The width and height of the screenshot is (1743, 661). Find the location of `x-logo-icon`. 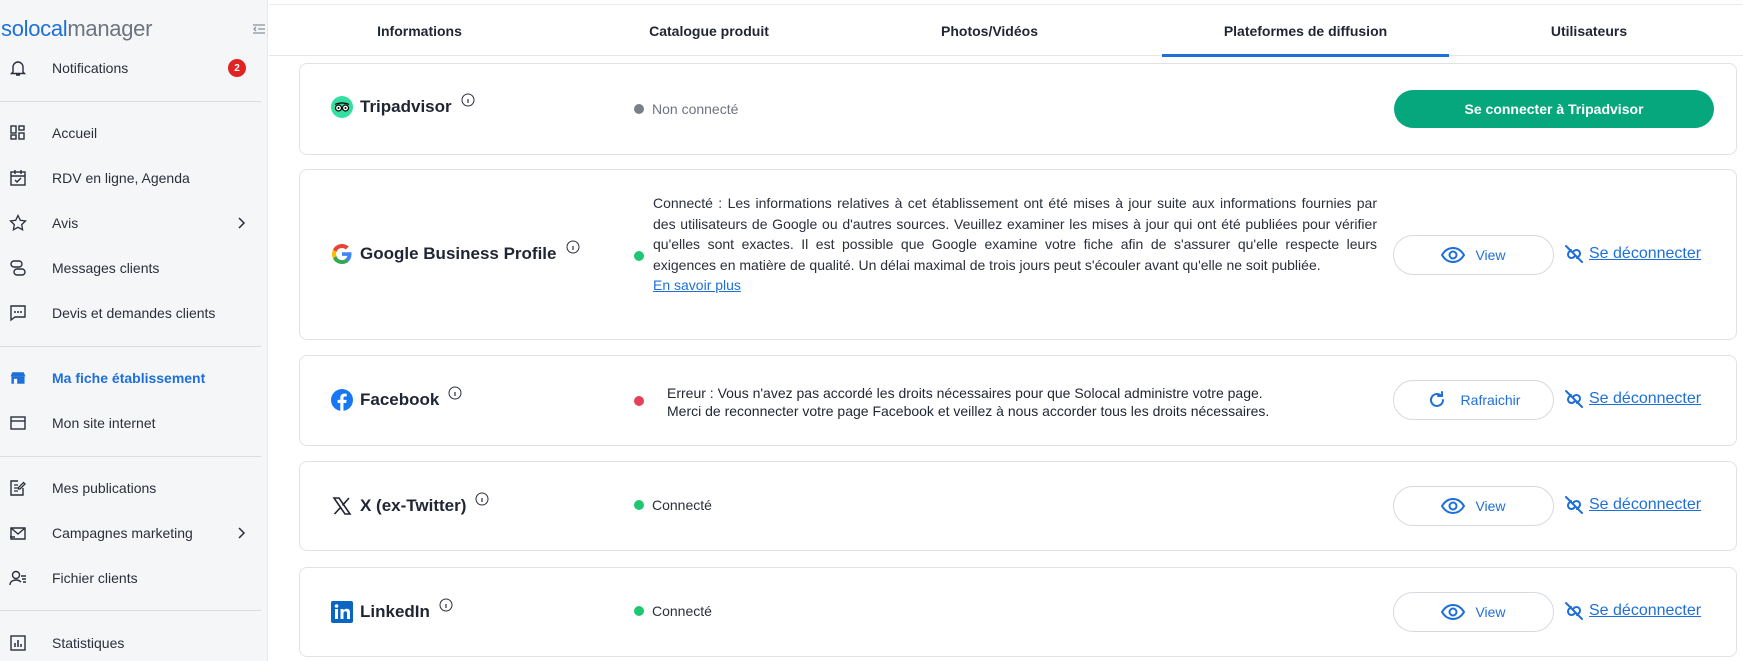

x-logo-icon is located at coordinates (342, 506).